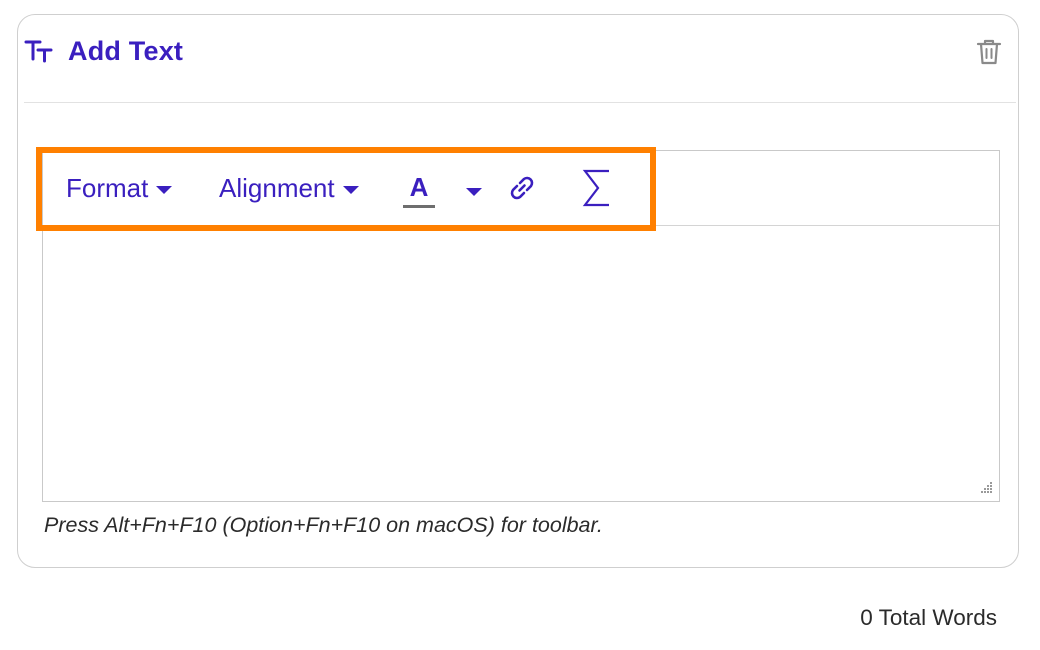 The height and width of the screenshot is (650, 1040). I want to click on card-header: Add Text, so click(103, 51).